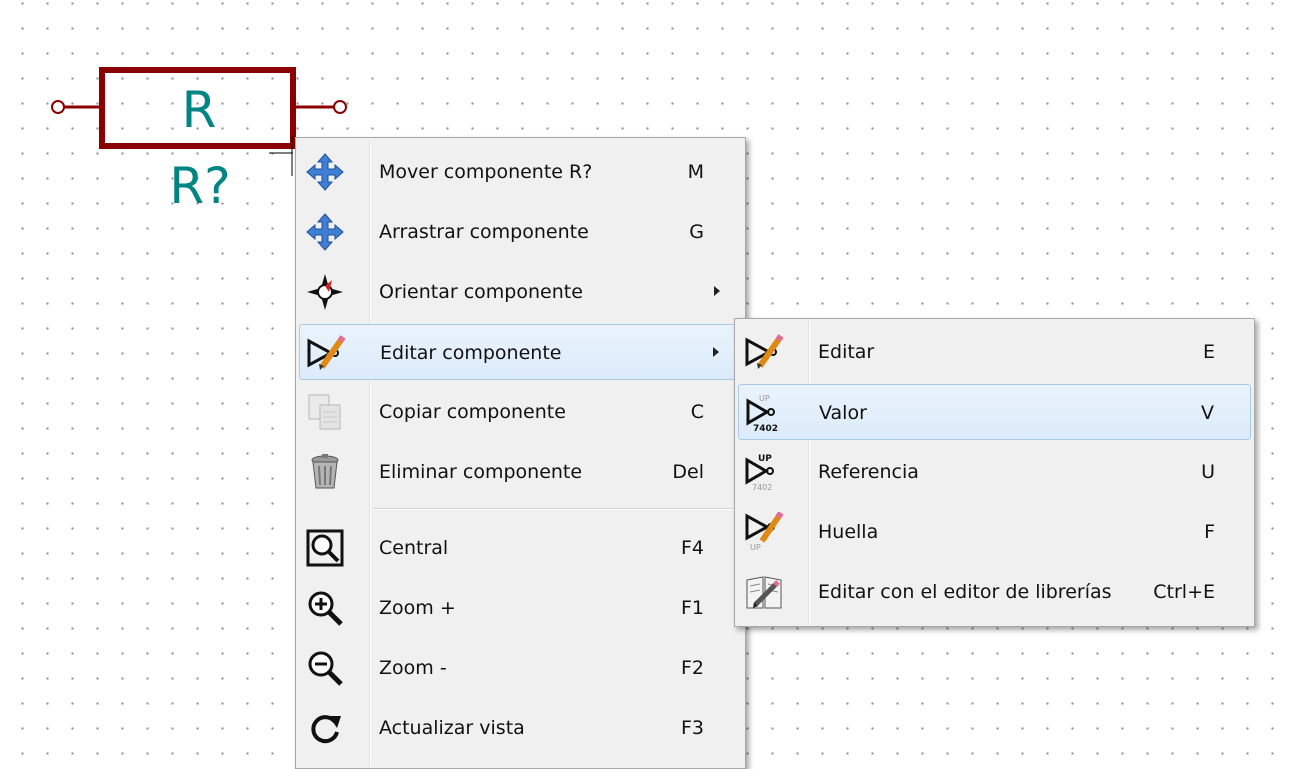  I want to click on menu-item-refresh-view: Actualizar vista F3, so click(520, 728).